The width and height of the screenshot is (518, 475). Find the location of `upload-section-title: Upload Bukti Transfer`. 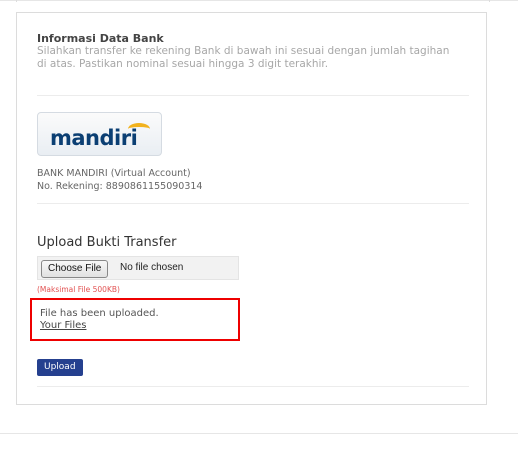

upload-section-title: Upload Bukti Transfer is located at coordinates (107, 242).